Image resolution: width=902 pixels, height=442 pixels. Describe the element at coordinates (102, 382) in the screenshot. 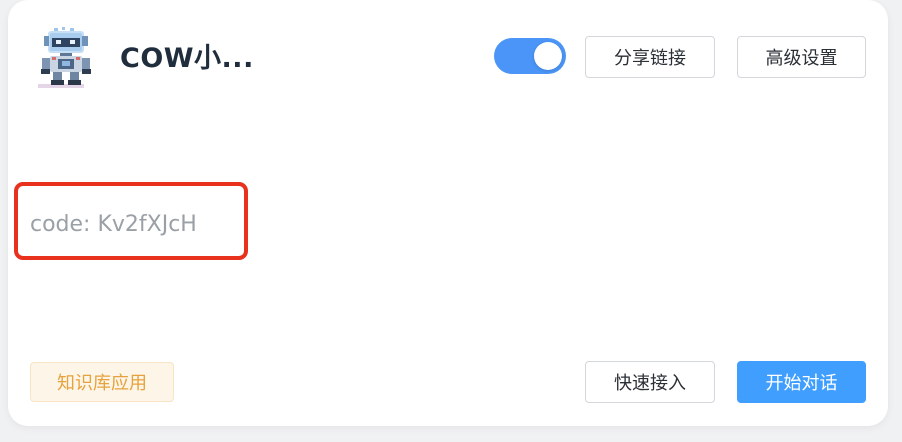

I see `knowledge-base-badge: 知识库应用` at that location.